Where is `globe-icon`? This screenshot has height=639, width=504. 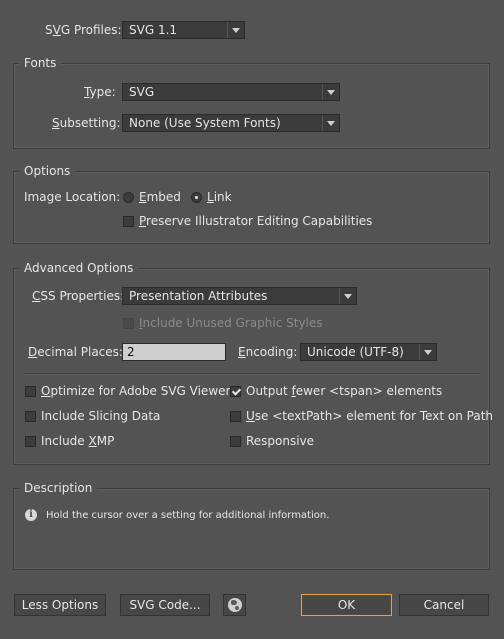 globe-icon is located at coordinates (235, 605).